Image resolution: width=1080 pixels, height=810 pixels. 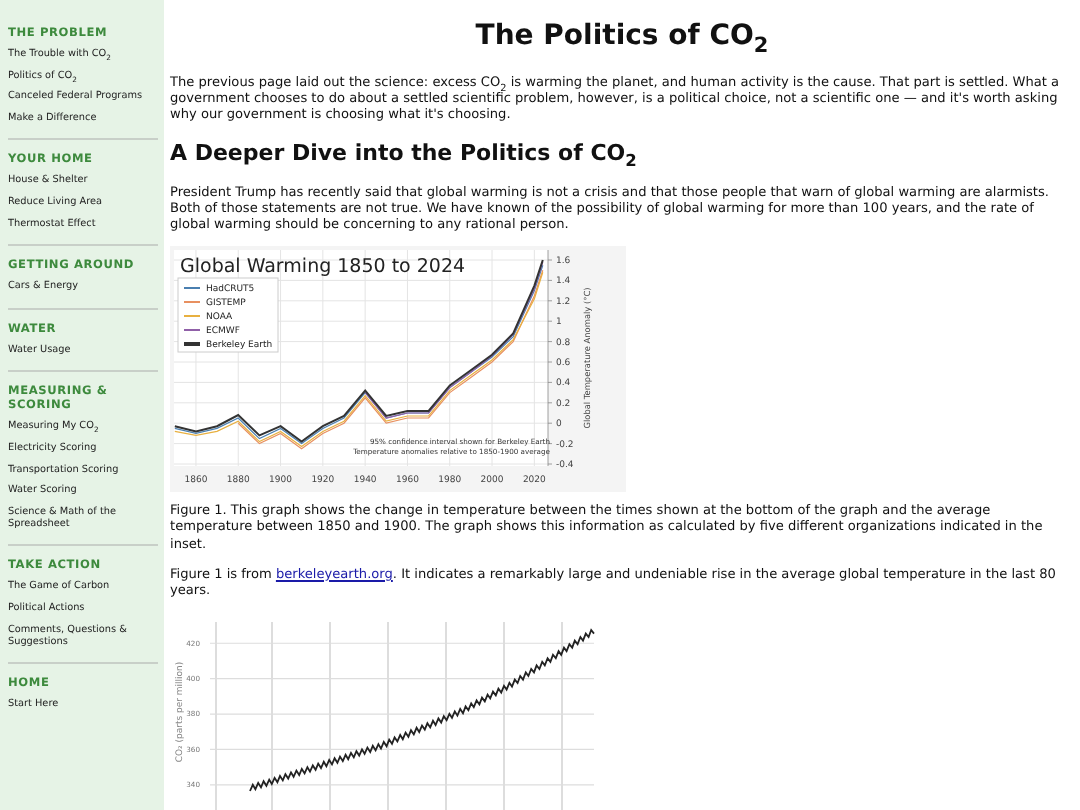 What do you see at coordinates (323, 267) in the screenshot?
I see `chart-title: Global Warming 1850 to 2024` at bounding box center [323, 267].